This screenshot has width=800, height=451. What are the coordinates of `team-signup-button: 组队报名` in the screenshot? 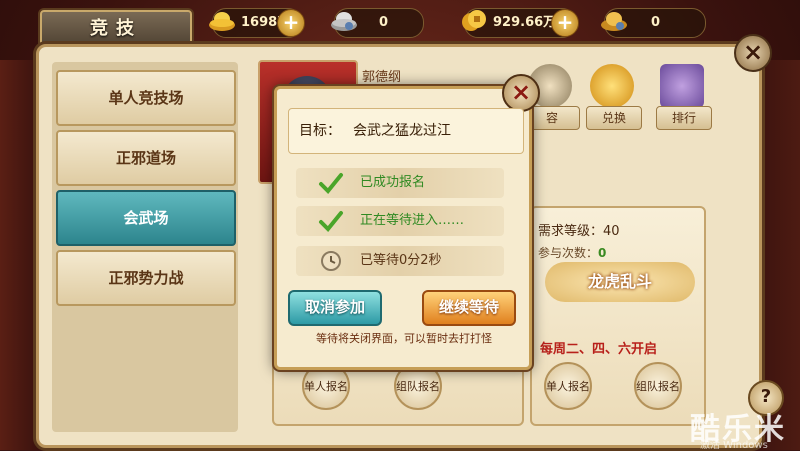 It's located at (658, 386).